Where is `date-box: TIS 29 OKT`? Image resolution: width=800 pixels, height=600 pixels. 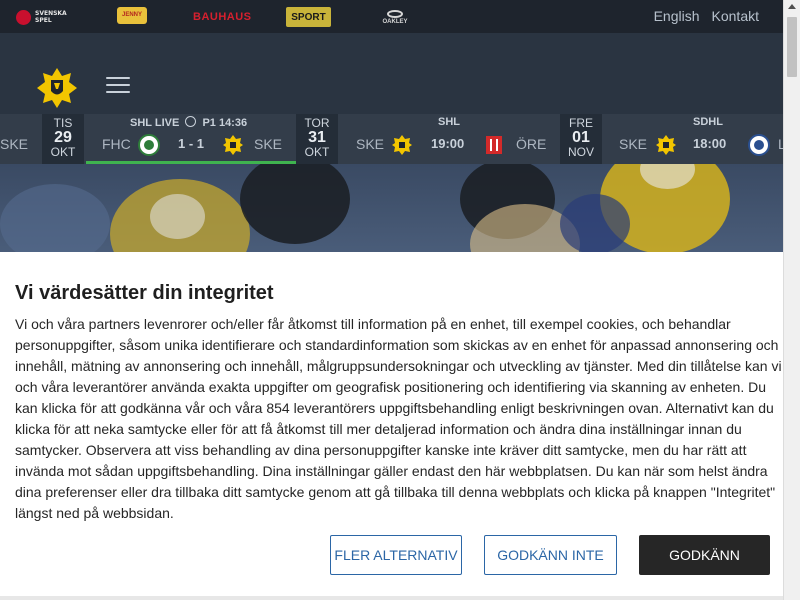 date-box: TIS 29 OKT is located at coordinates (63, 139).